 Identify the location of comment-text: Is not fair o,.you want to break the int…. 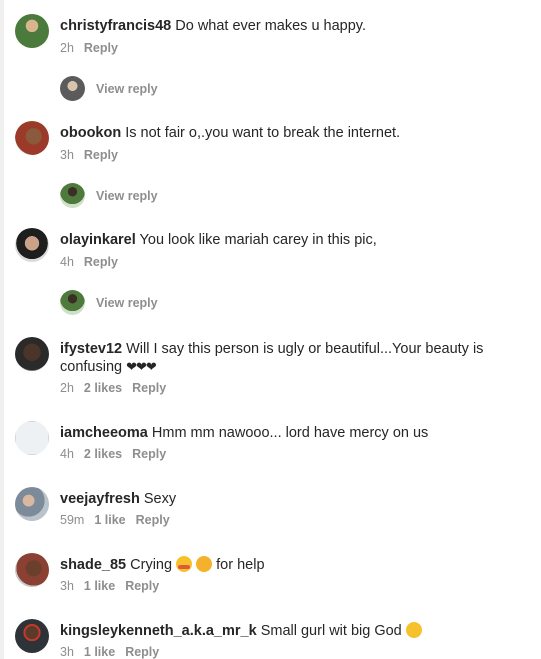
(263, 133).